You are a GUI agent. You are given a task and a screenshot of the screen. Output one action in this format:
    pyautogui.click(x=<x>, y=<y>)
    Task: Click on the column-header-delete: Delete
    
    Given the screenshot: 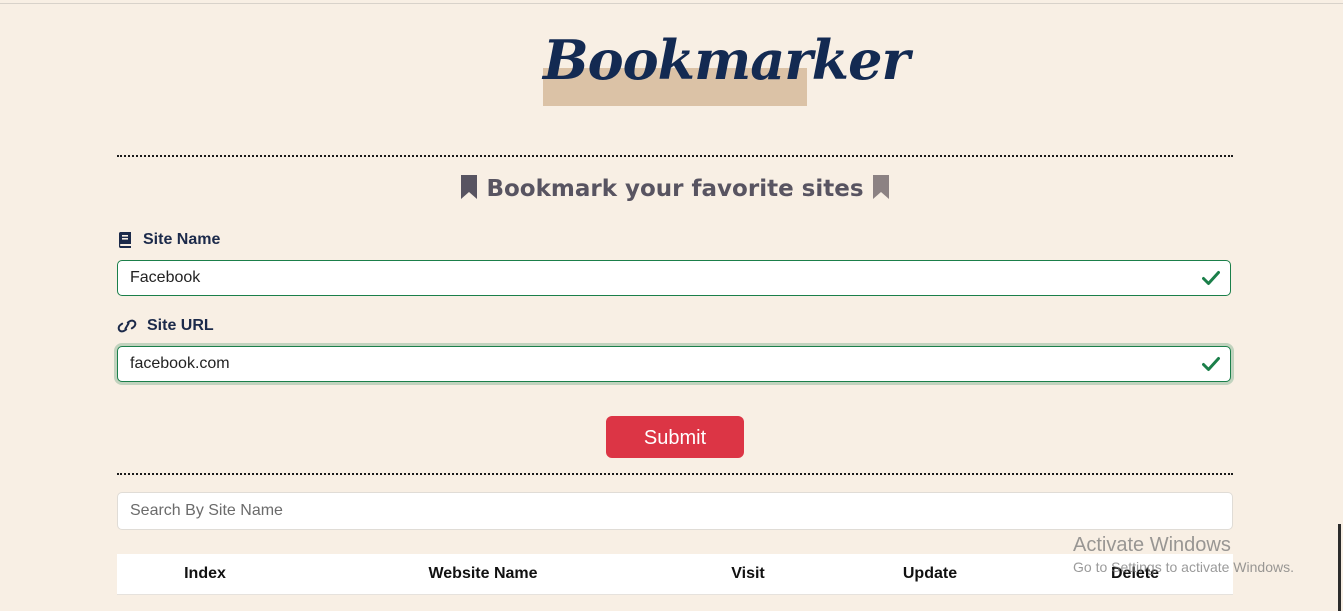 What is the action you would take?
    pyautogui.click(x=1135, y=573)
    